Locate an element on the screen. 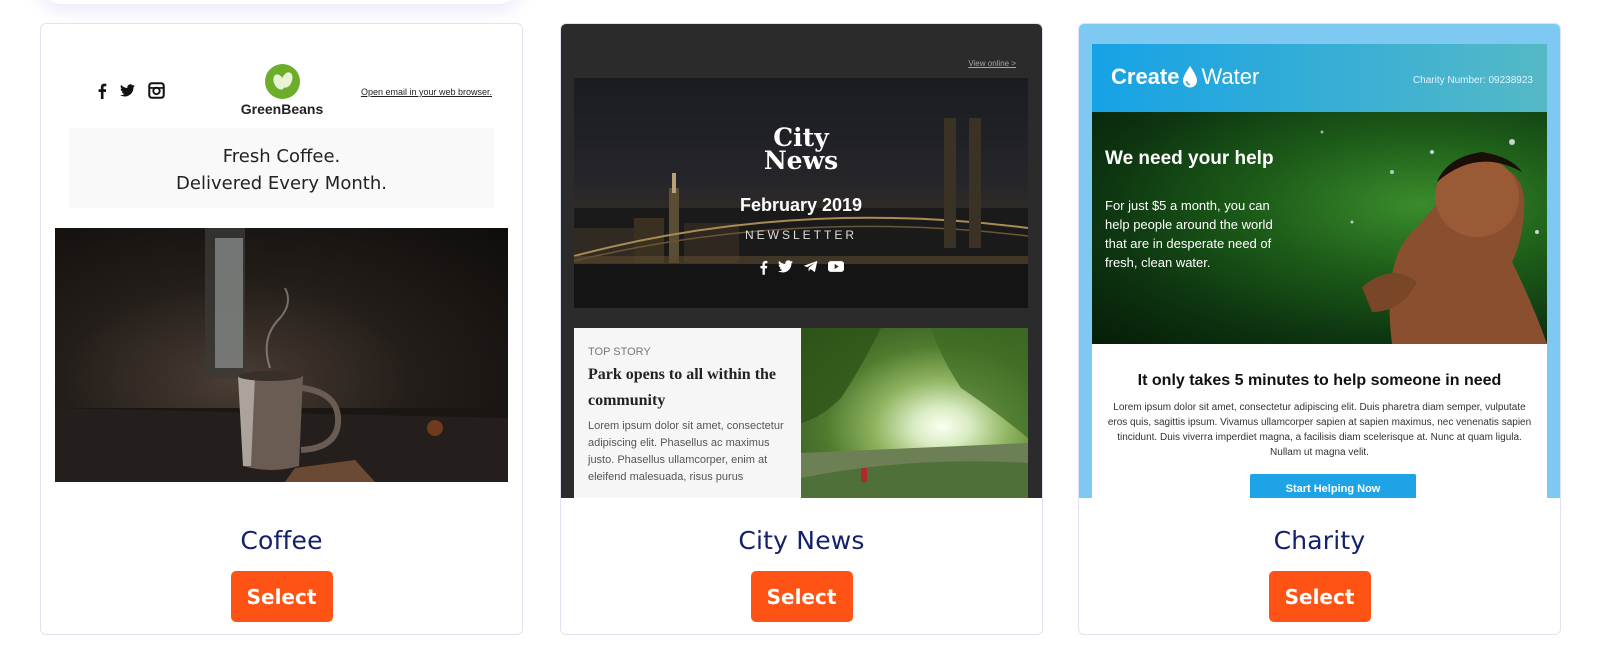 The width and height of the screenshot is (1600, 660). start-helping-button: Start Helping Now is located at coordinates (1333, 486).